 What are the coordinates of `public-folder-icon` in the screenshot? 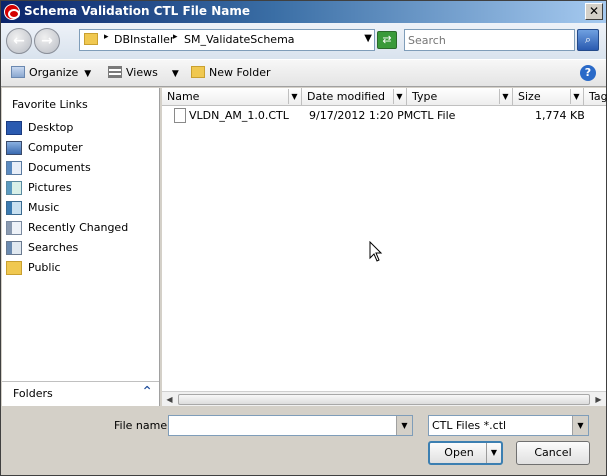 It's located at (14, 268).